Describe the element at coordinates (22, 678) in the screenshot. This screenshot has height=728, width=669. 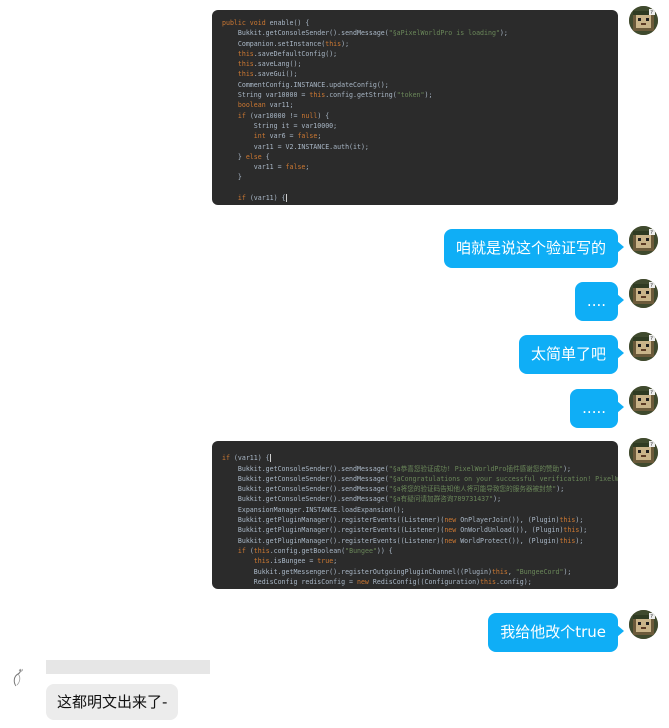
I see `sketch-avatar-icon` at that location.